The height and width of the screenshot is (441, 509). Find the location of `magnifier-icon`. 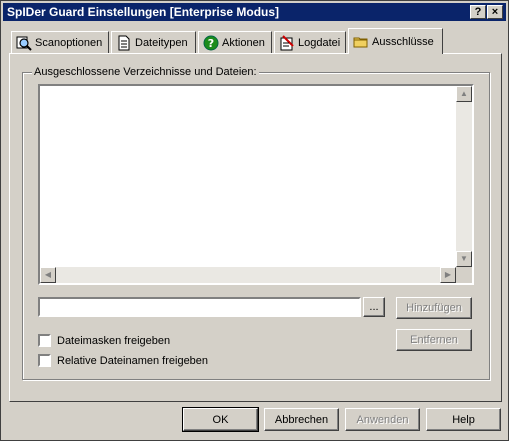

magnifier-icon is located at coordinates (24, 43).